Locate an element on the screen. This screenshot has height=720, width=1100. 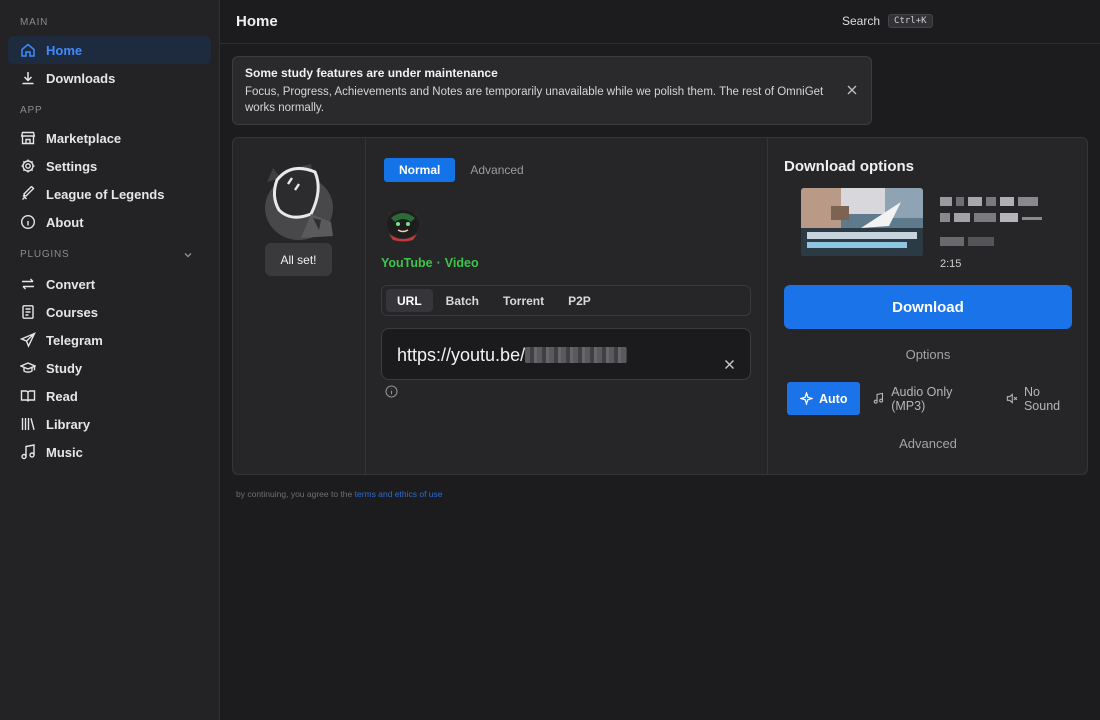
sidebar-item-league-of-legends: League of Legends is located at coordinates (109, 194).